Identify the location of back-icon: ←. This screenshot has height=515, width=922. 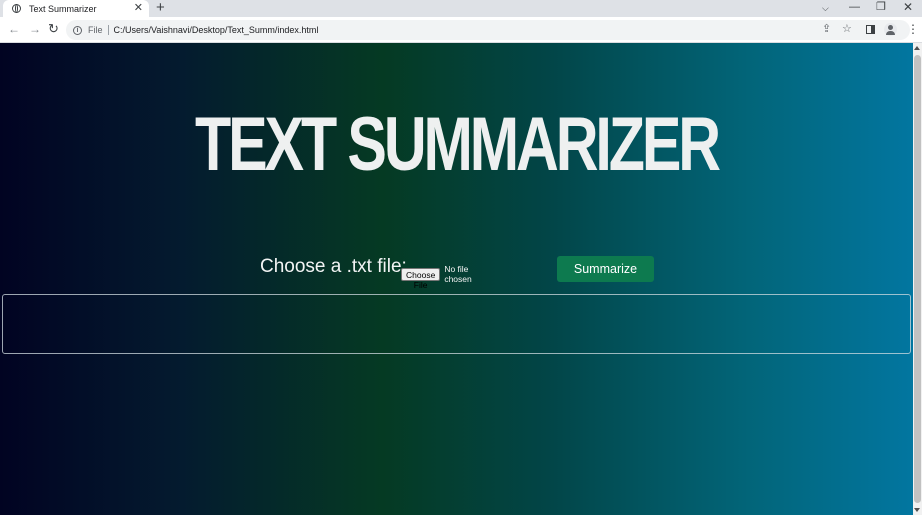
(14, 29).